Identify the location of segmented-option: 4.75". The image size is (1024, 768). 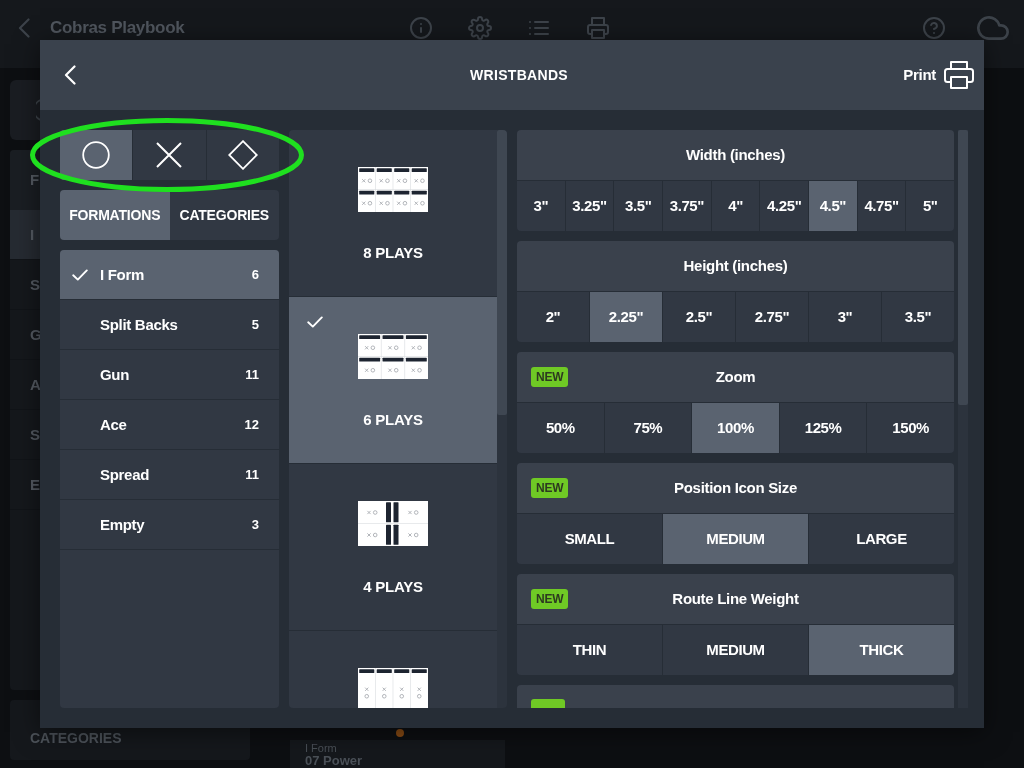
(881, 206).